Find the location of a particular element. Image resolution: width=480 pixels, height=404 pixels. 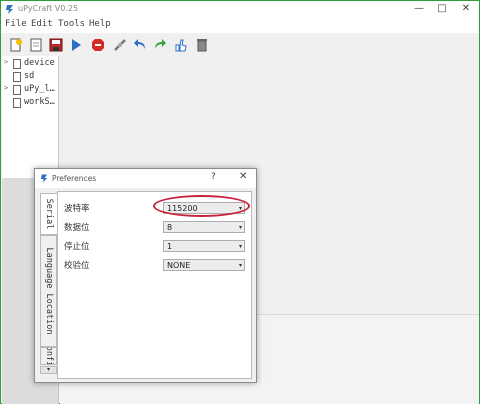

connect-icon is located at coordinates (120, 45).